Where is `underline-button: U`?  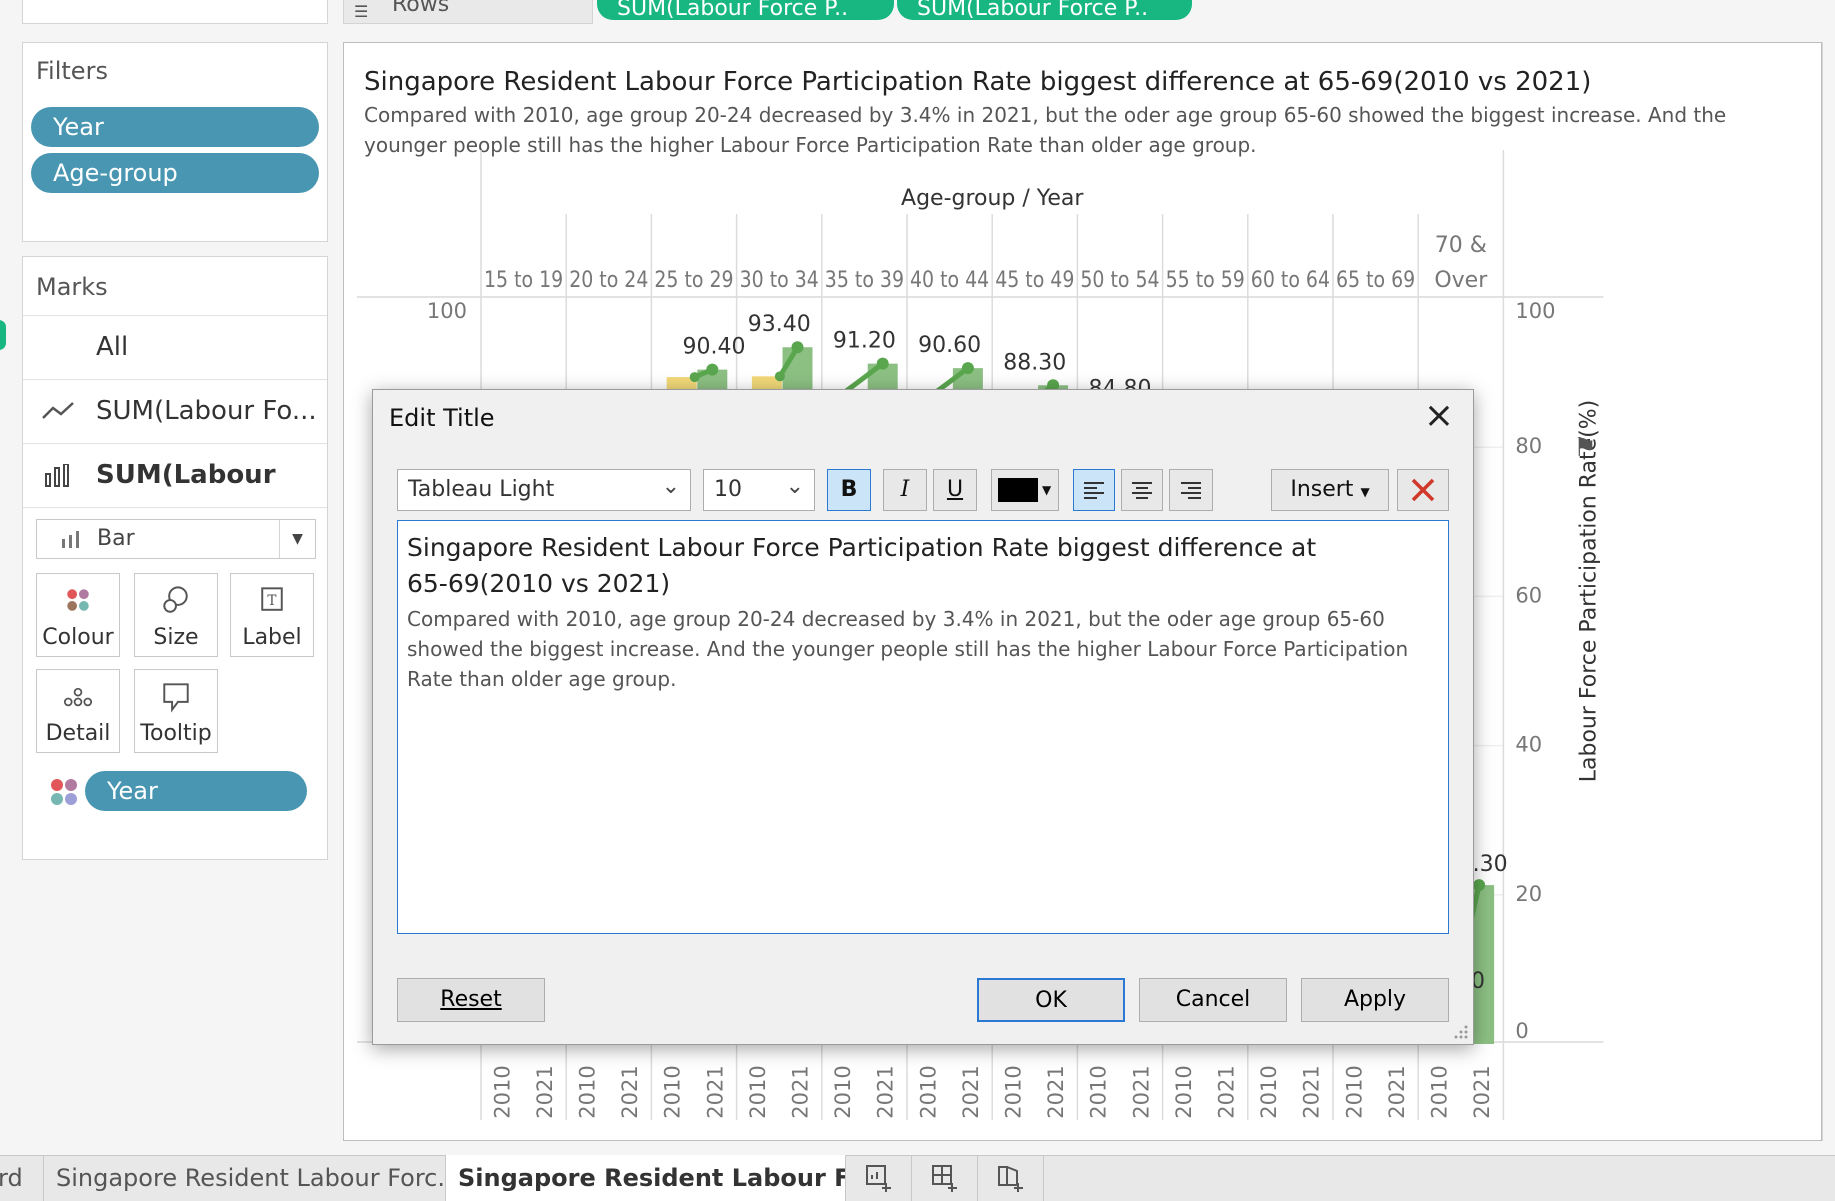
underline-button: U is located at coordinates (955, 490).